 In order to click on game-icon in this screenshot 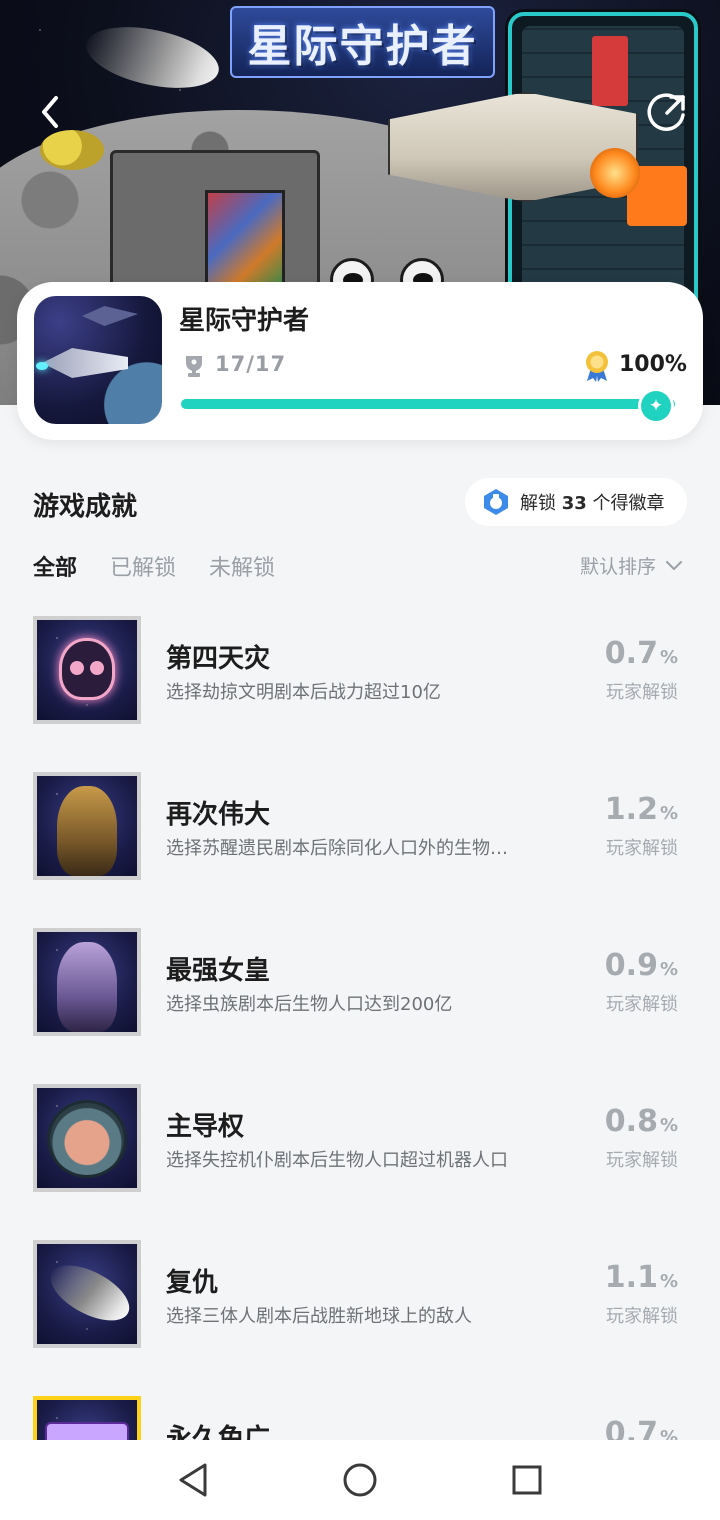, I will do `click(98, 360)`.